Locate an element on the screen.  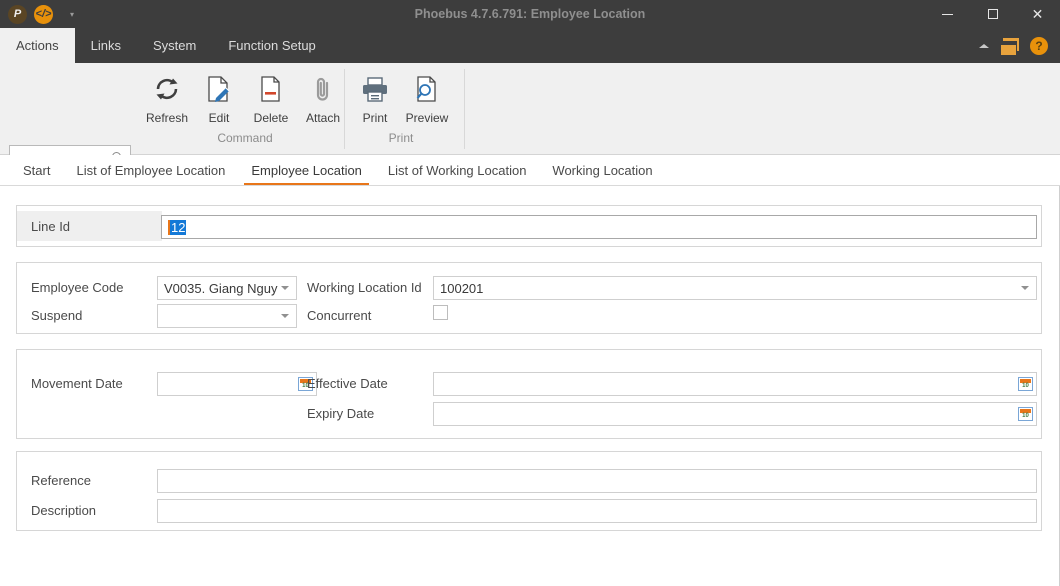
panel-dates: Movement Date Effective Date Expiry Date is located at coordinates (529, 394).